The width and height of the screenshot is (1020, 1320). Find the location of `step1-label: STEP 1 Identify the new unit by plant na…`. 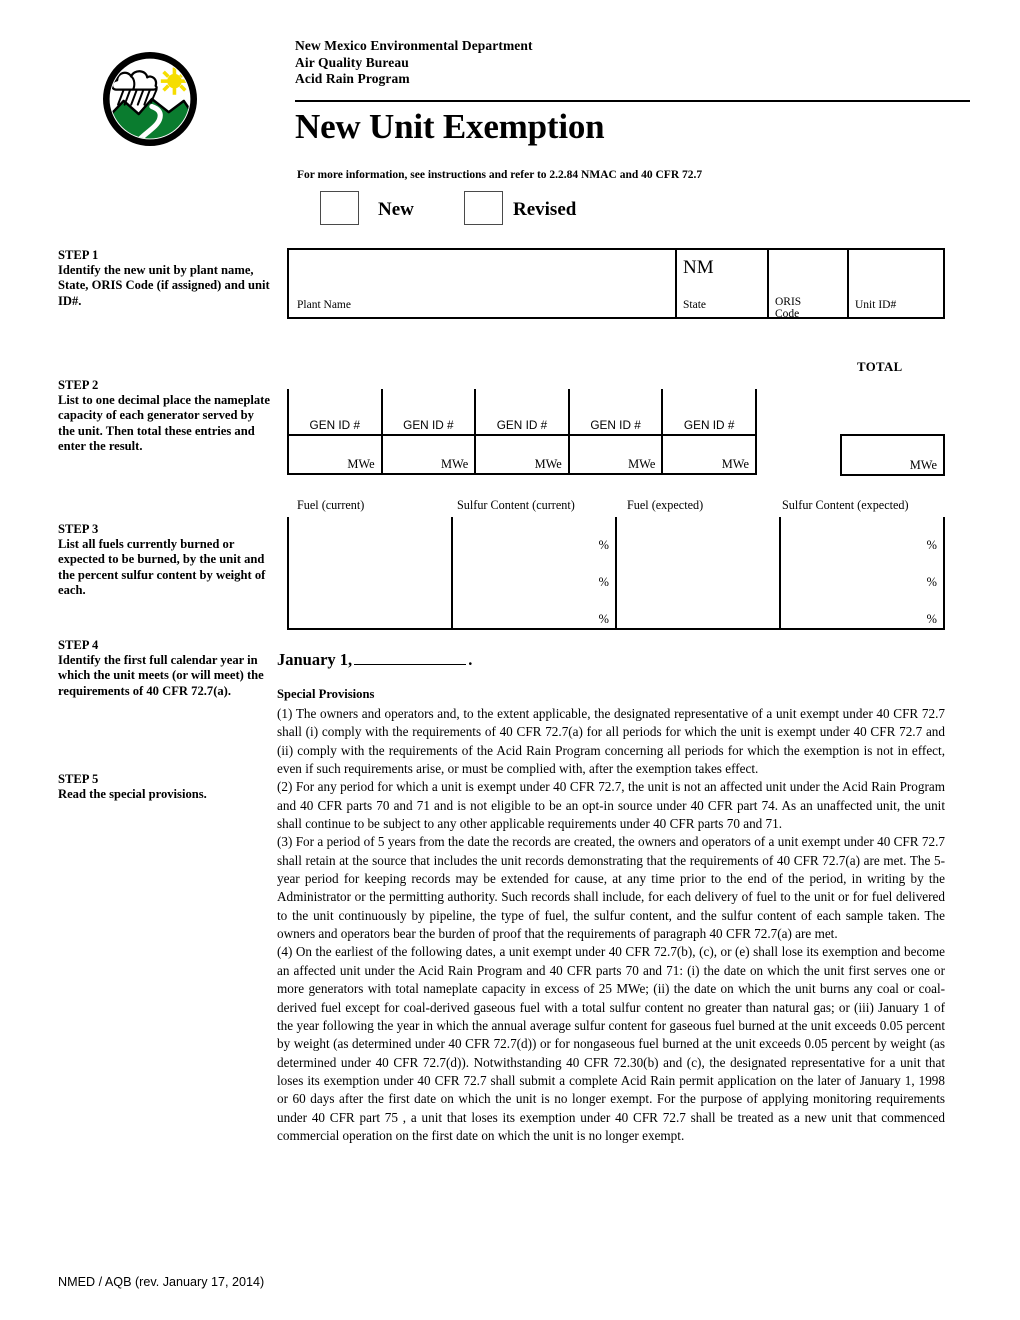

step1-label: STEP 1 Identify the new unit by plant na… is located at coordinates (165, 278).